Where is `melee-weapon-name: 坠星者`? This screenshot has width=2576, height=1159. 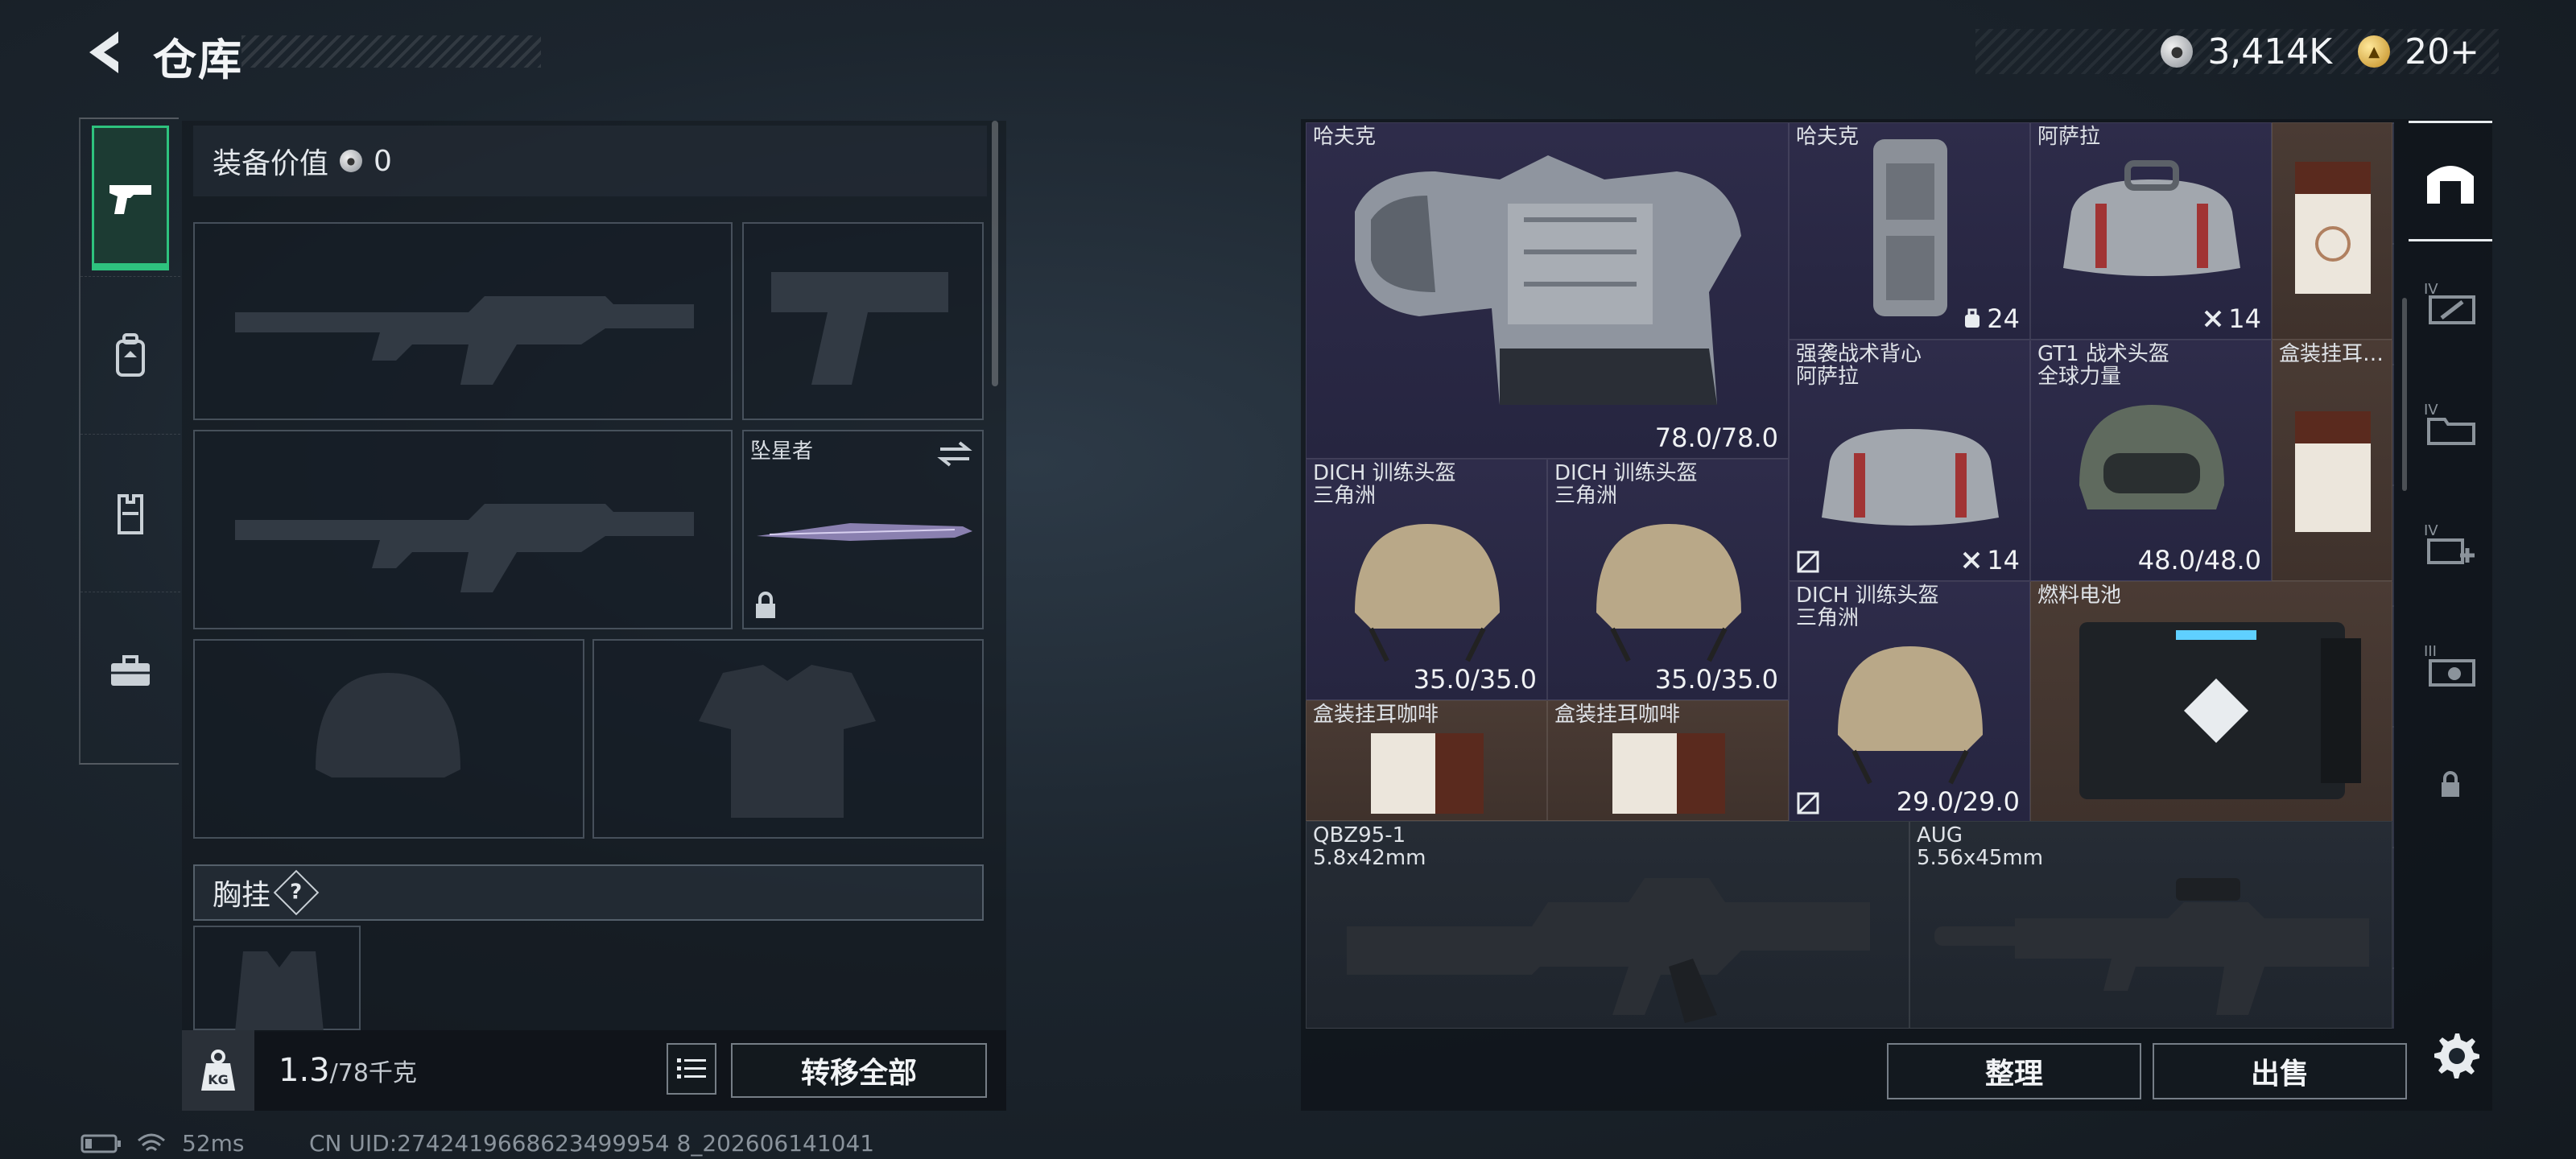 melee-weapon-name: 坠星者 is located at coordinates (782, 451).